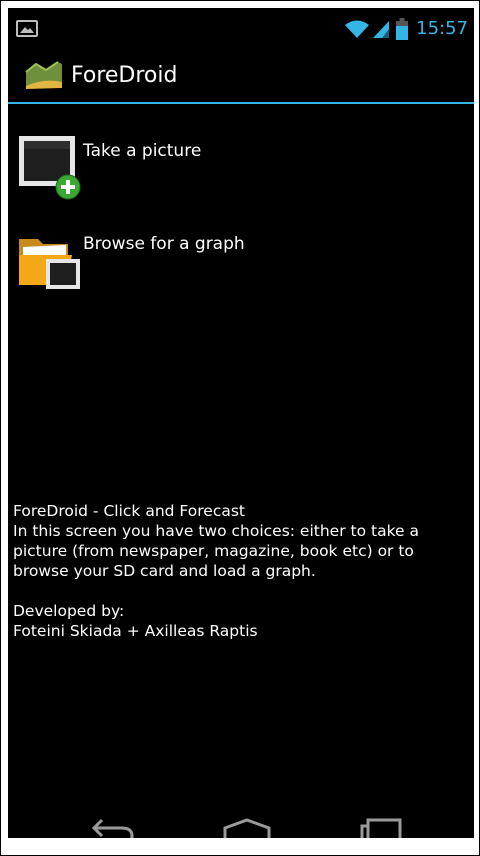 The image size is (480, 856). What do you see at coordinates (381, 29) in the screenshot?
I see `signal-icon` at bounding box center [381, 29].